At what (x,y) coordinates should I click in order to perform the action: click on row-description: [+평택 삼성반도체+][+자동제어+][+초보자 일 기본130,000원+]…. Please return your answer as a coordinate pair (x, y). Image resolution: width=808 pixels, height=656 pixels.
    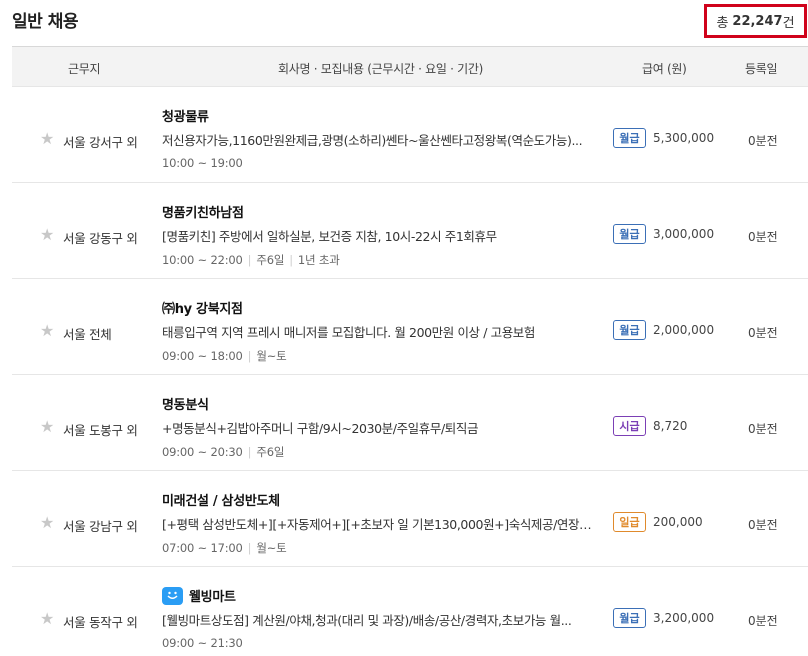
    Looking at the image, I should click on (378, 523).